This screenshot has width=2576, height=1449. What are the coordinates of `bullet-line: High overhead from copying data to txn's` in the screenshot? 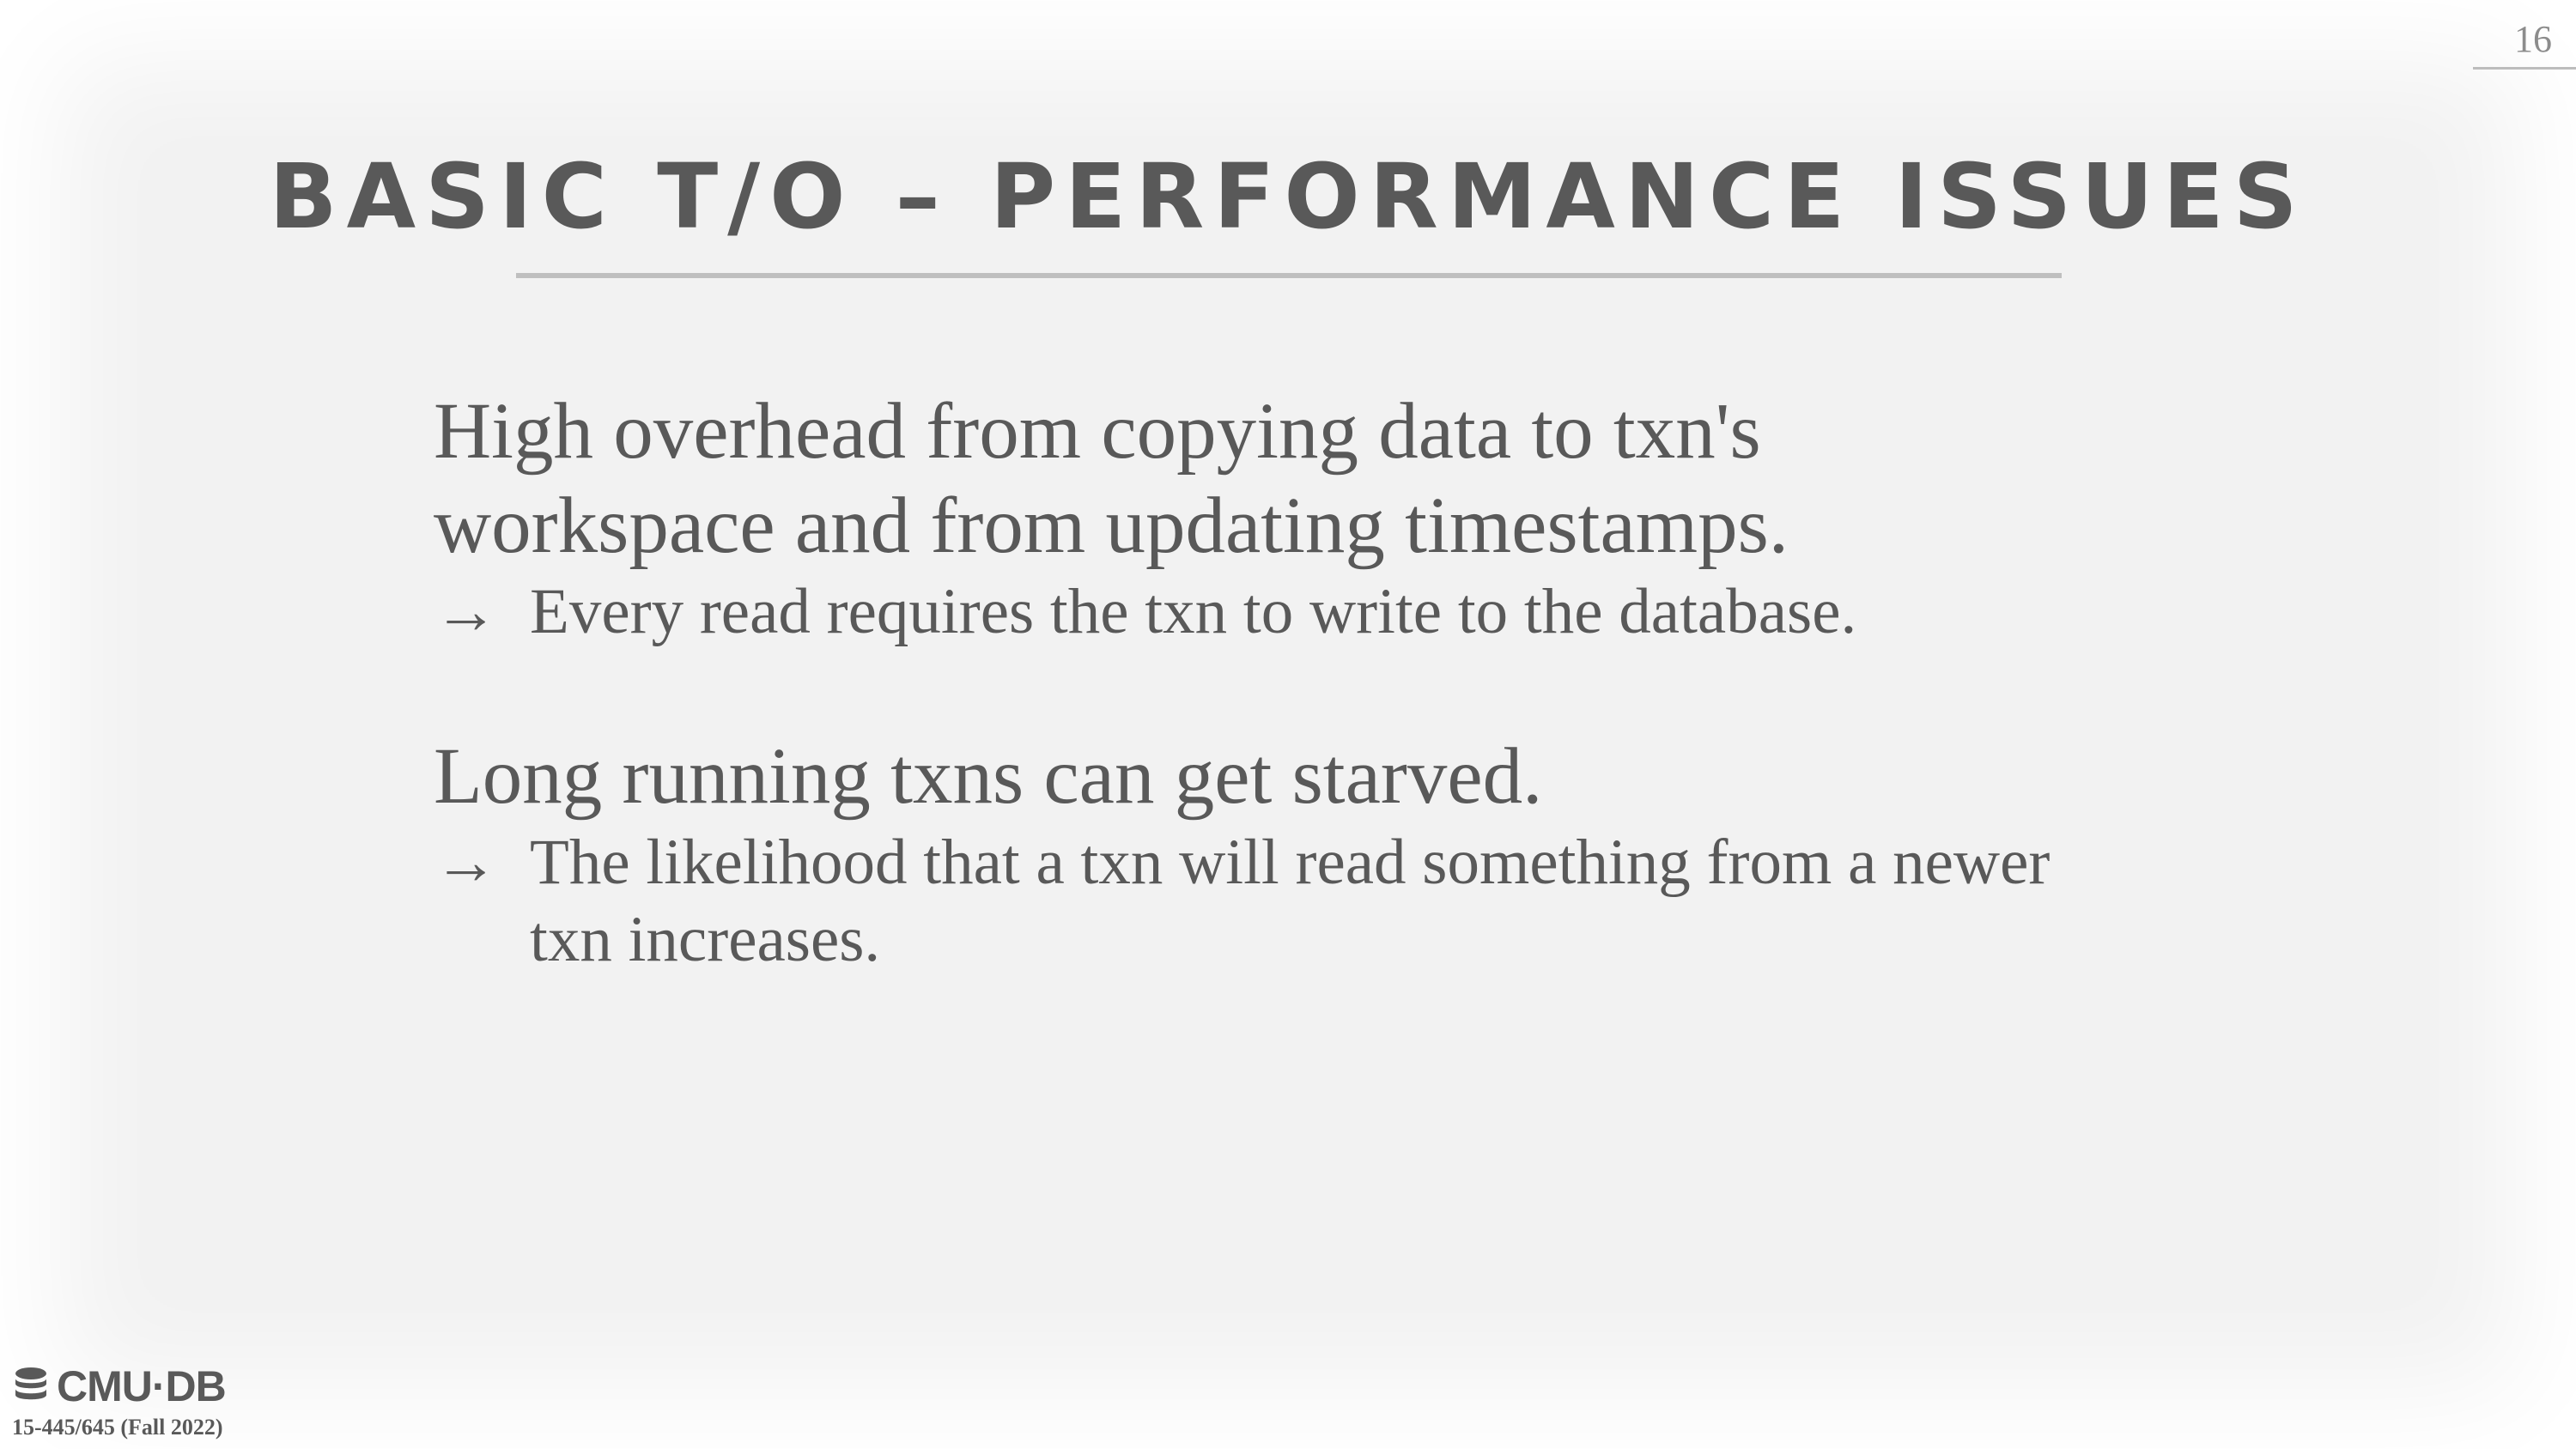 It's located at (1097, 431).